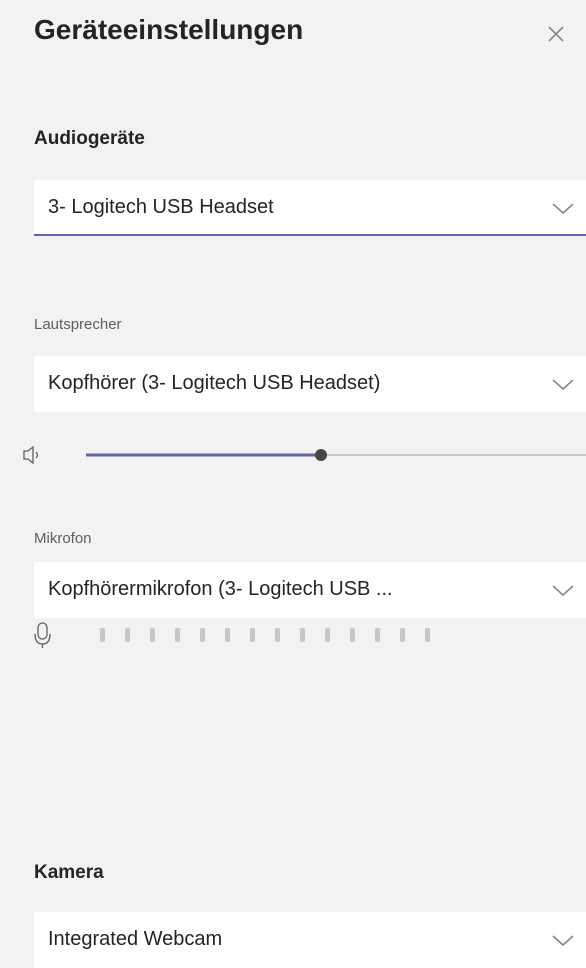 The height and width of the screenshot is (968, 586). Describe the element at coordinates (310, 636) in the screenshot. I see `microphone-level-meter` at that location.